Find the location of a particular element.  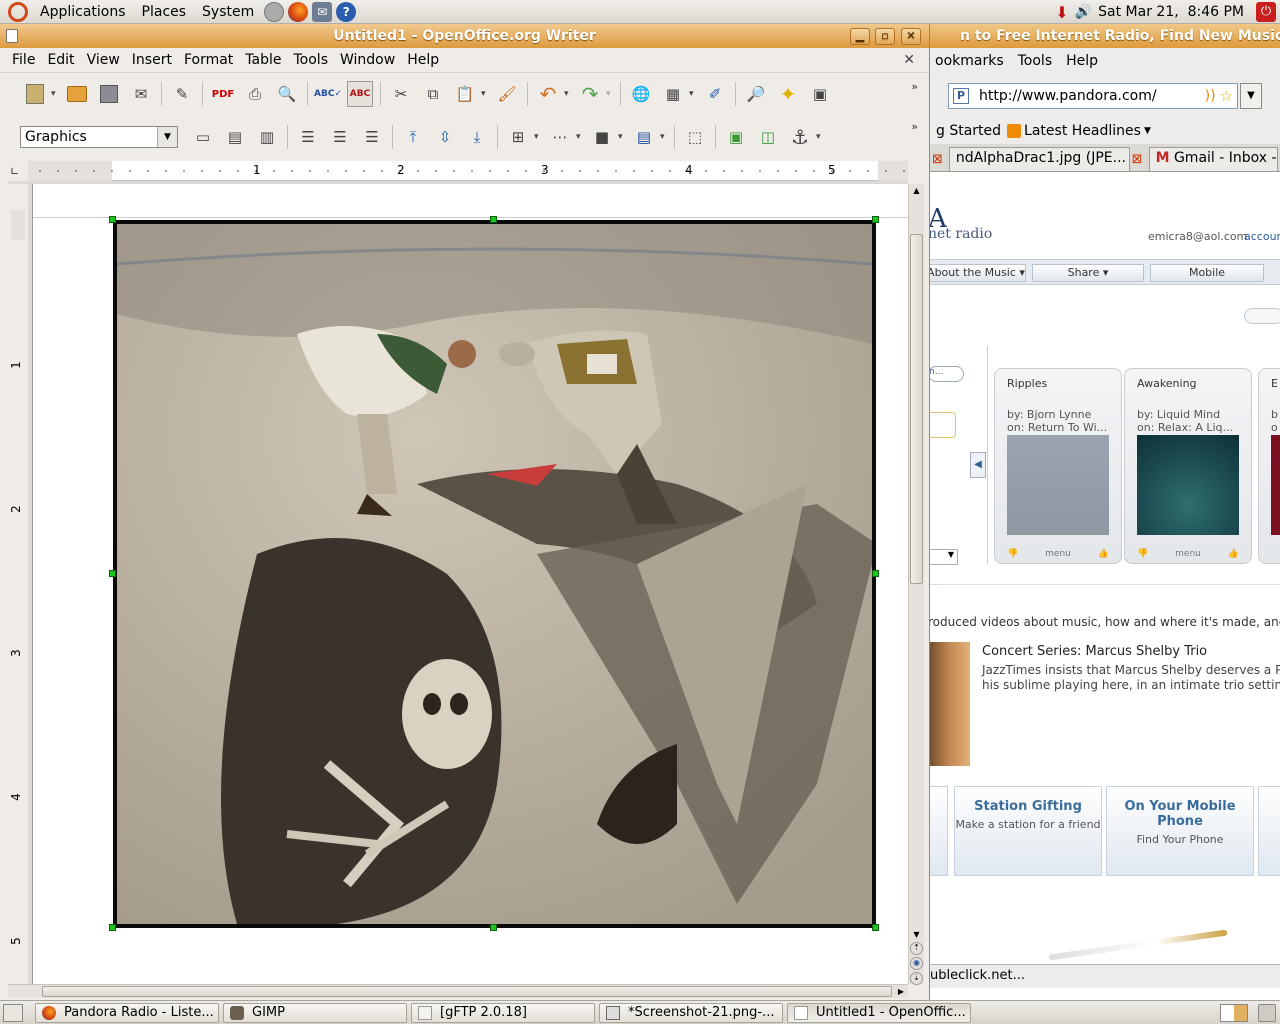

background-color-icon: ▤ is located at coordinates (644, 137).